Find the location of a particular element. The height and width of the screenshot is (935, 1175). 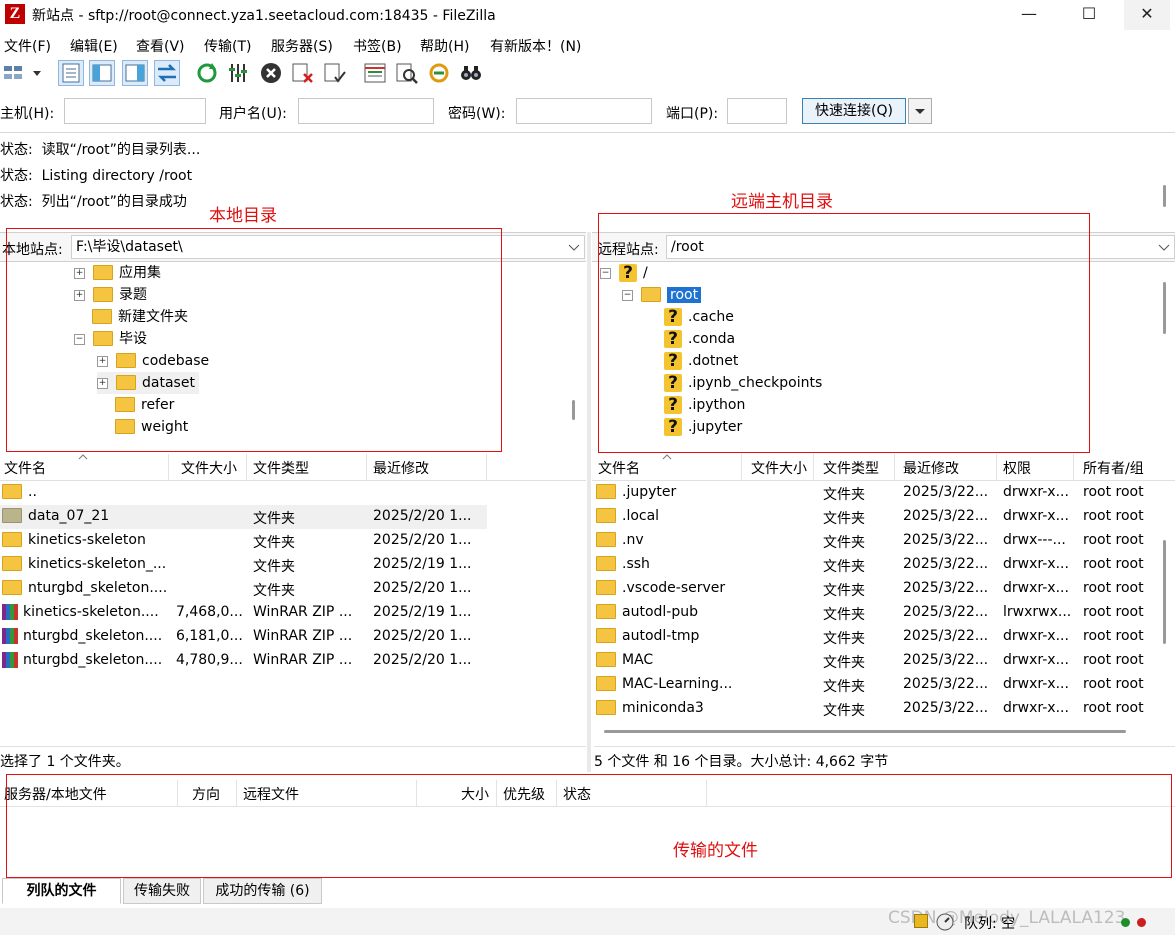

menu-view: 查看(V) is located at coordinates (160, 46).